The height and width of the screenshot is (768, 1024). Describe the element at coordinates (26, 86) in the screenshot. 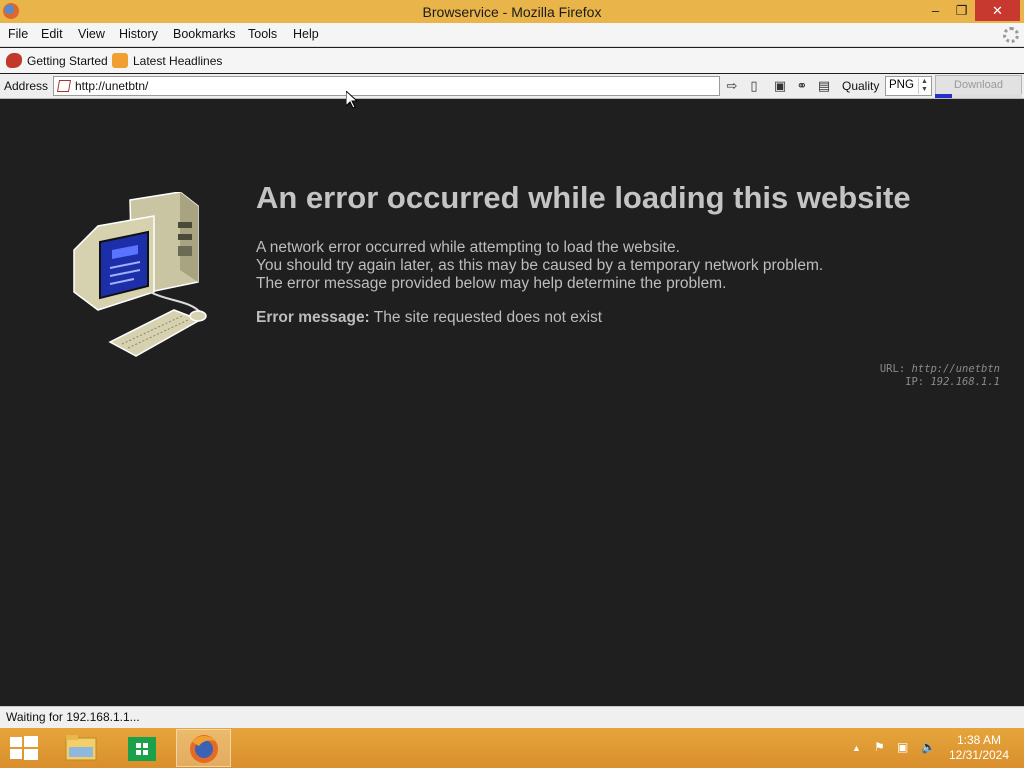

I see `address-label: Address` at that location.